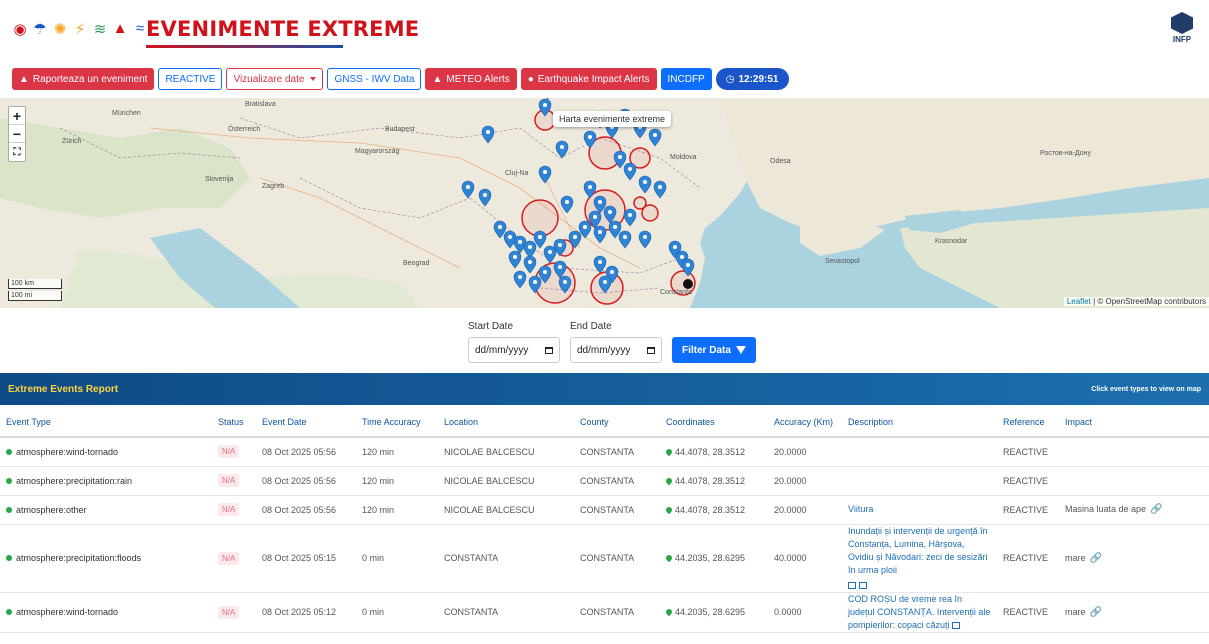 This screenshot has width=1209, height=644. Describe the element at coordinates (126, 113) in the screenshot. I see `map-label: München` at that location.